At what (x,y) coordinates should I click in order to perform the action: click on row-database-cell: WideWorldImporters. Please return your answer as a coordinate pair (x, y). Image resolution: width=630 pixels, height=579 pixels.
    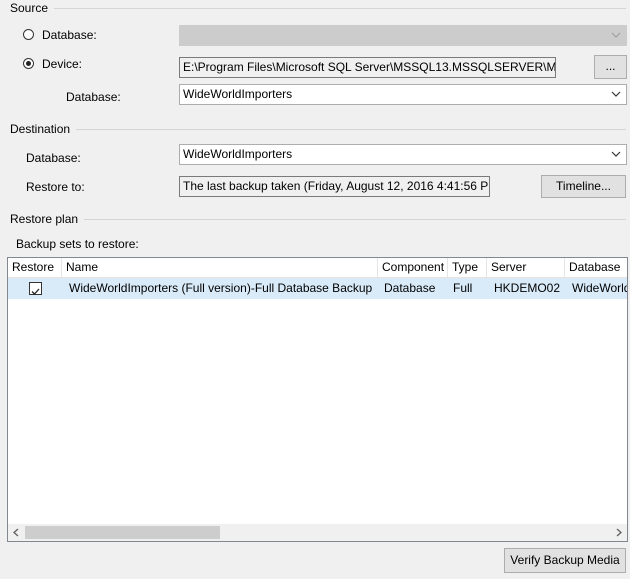
    Looking at the image, I should click on (600, 288).